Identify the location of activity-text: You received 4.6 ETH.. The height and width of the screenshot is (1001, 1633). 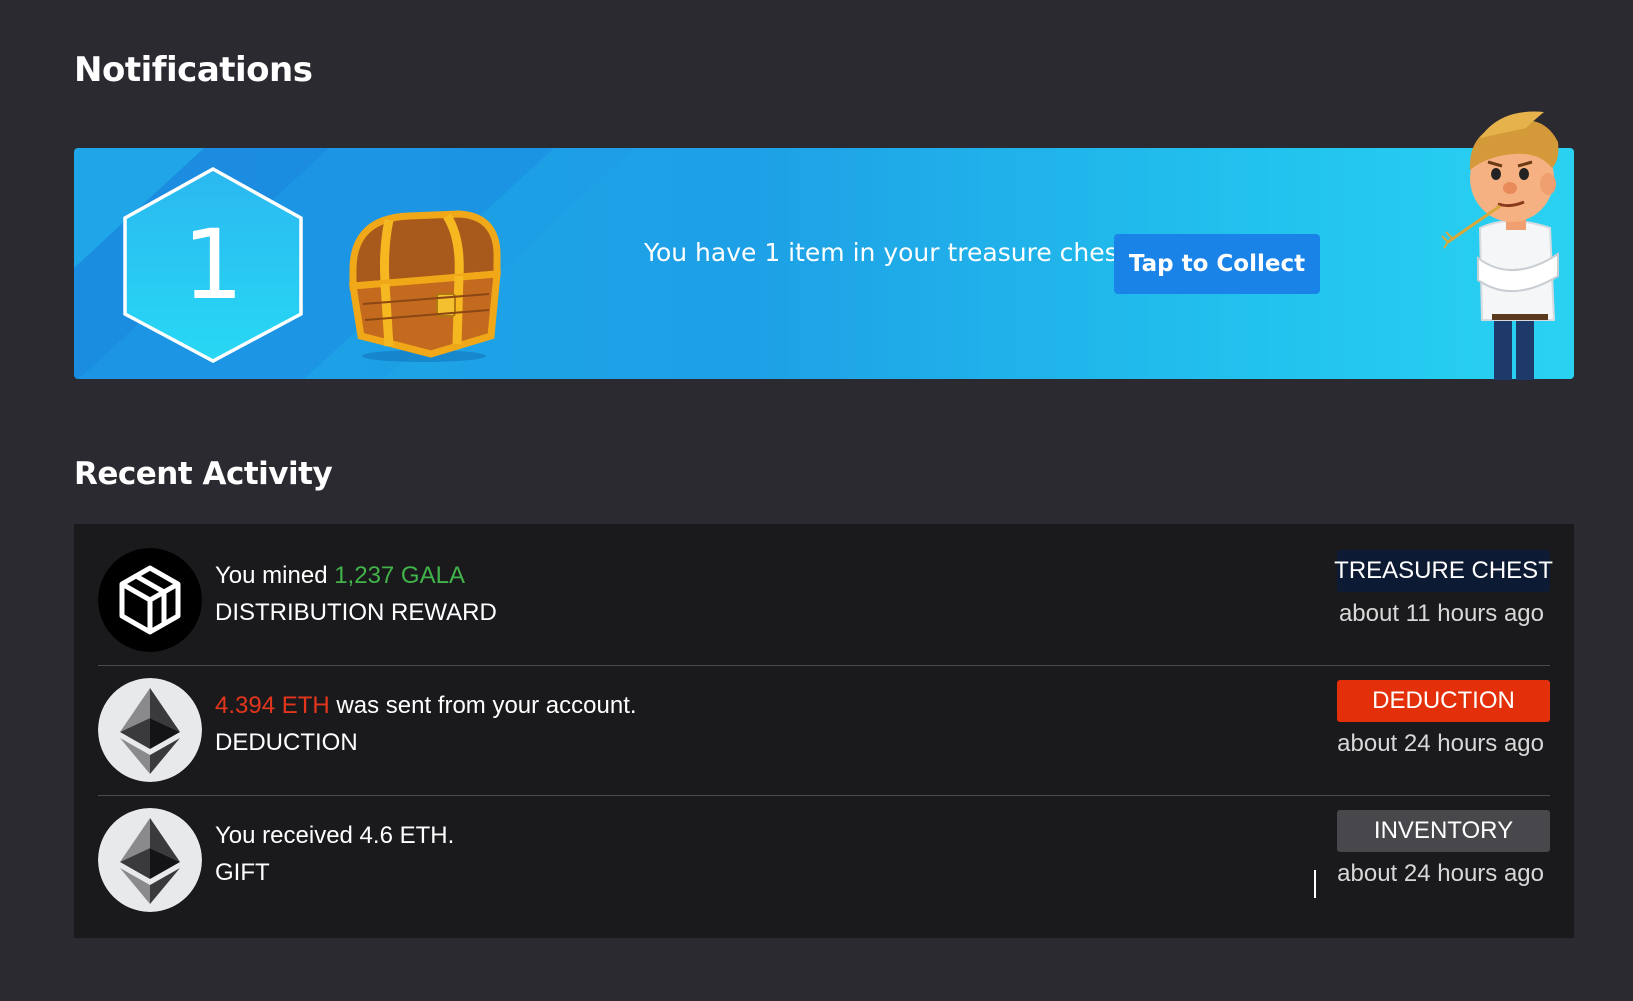
(335, 835).